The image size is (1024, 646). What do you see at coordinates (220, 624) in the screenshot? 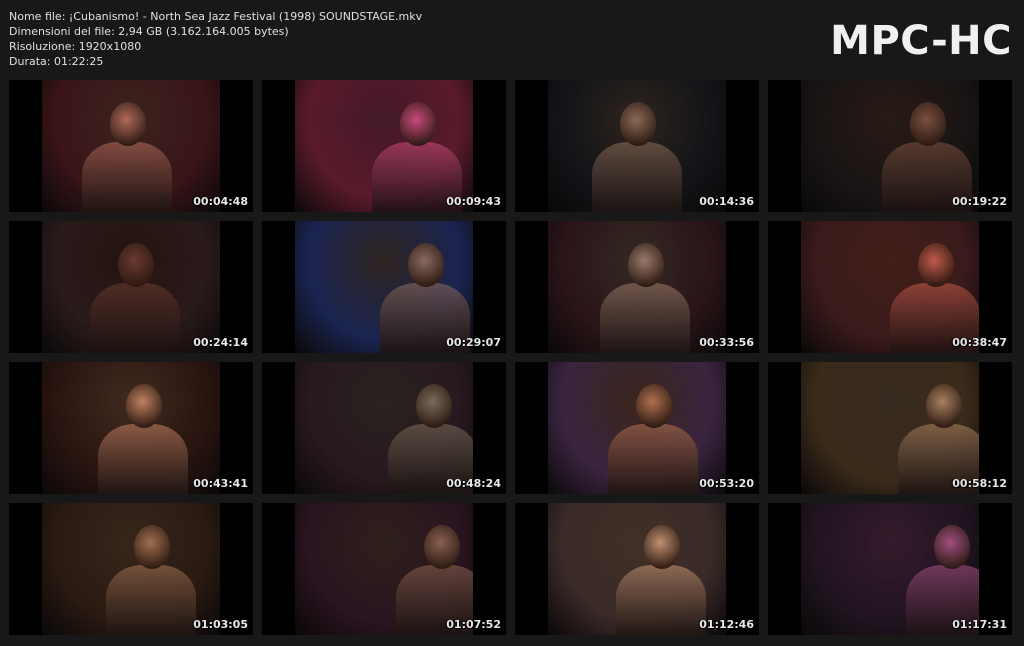
I see `timestamp: 01:03:05` at bounding box center [220, 624].